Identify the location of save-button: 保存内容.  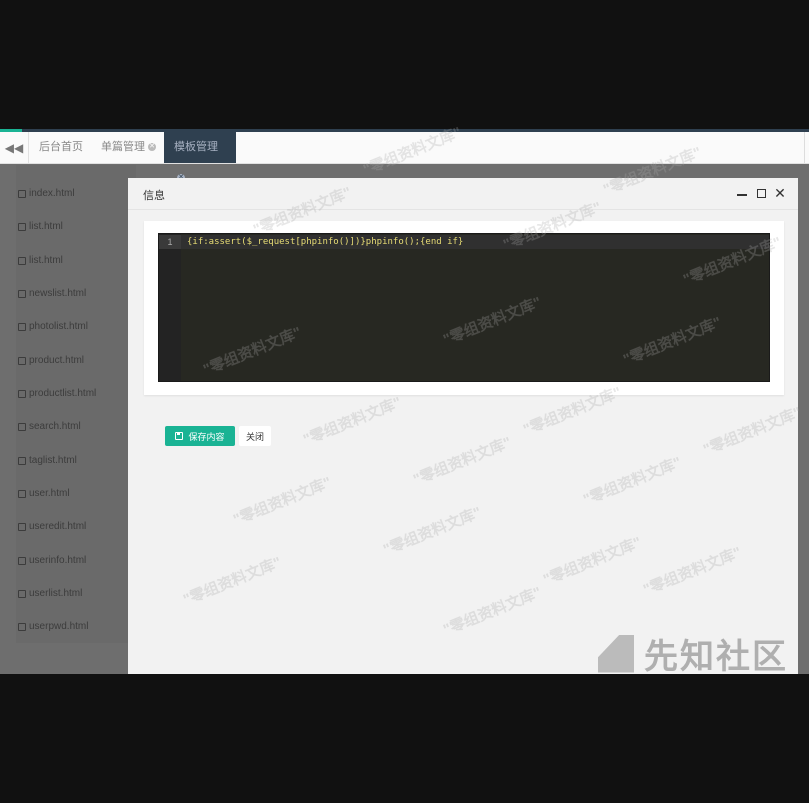
(200, 436).